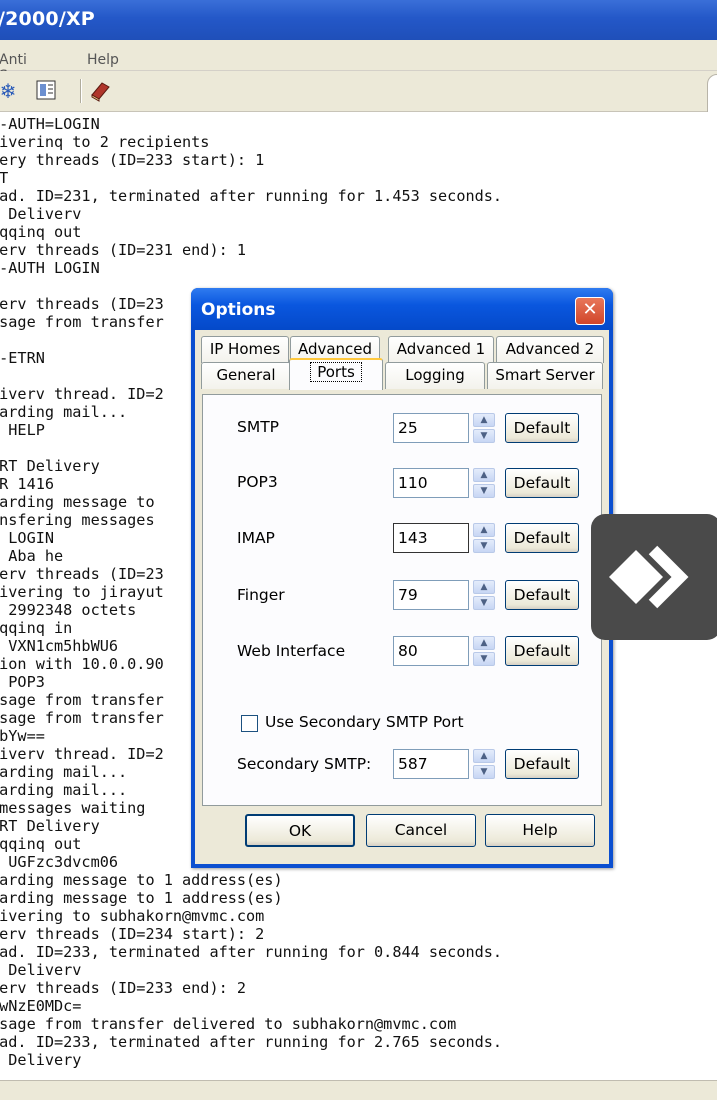 This screenshot has width=717, height=1100. Describe the element at coordinates (545, 375) in the screenshot. I see `tab-smart-server: Smart Server` at that location.